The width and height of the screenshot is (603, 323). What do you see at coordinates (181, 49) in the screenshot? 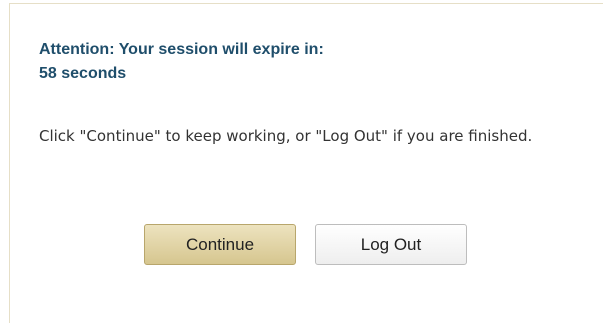
I see `expire-warning-text: Attention: Your session will expire in:` at bounding box center [181, 49].